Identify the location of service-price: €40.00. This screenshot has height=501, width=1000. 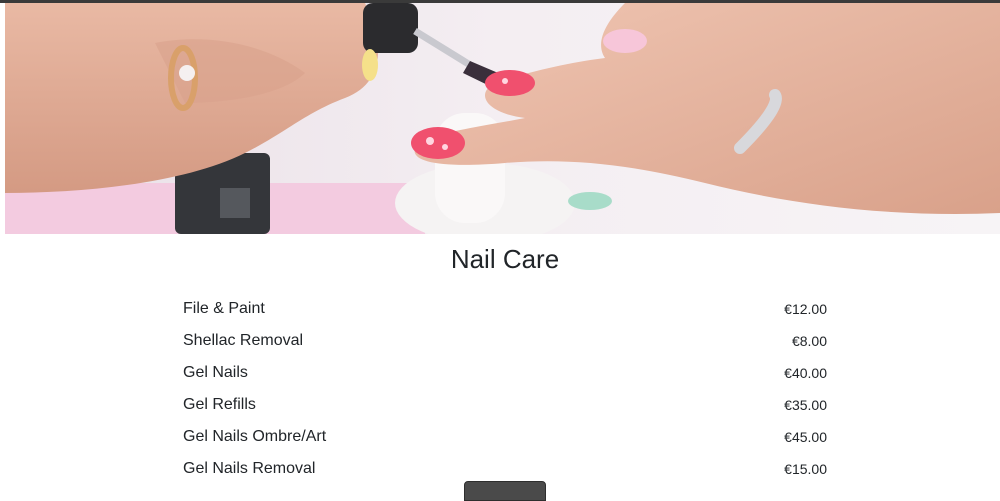
(805, 373).